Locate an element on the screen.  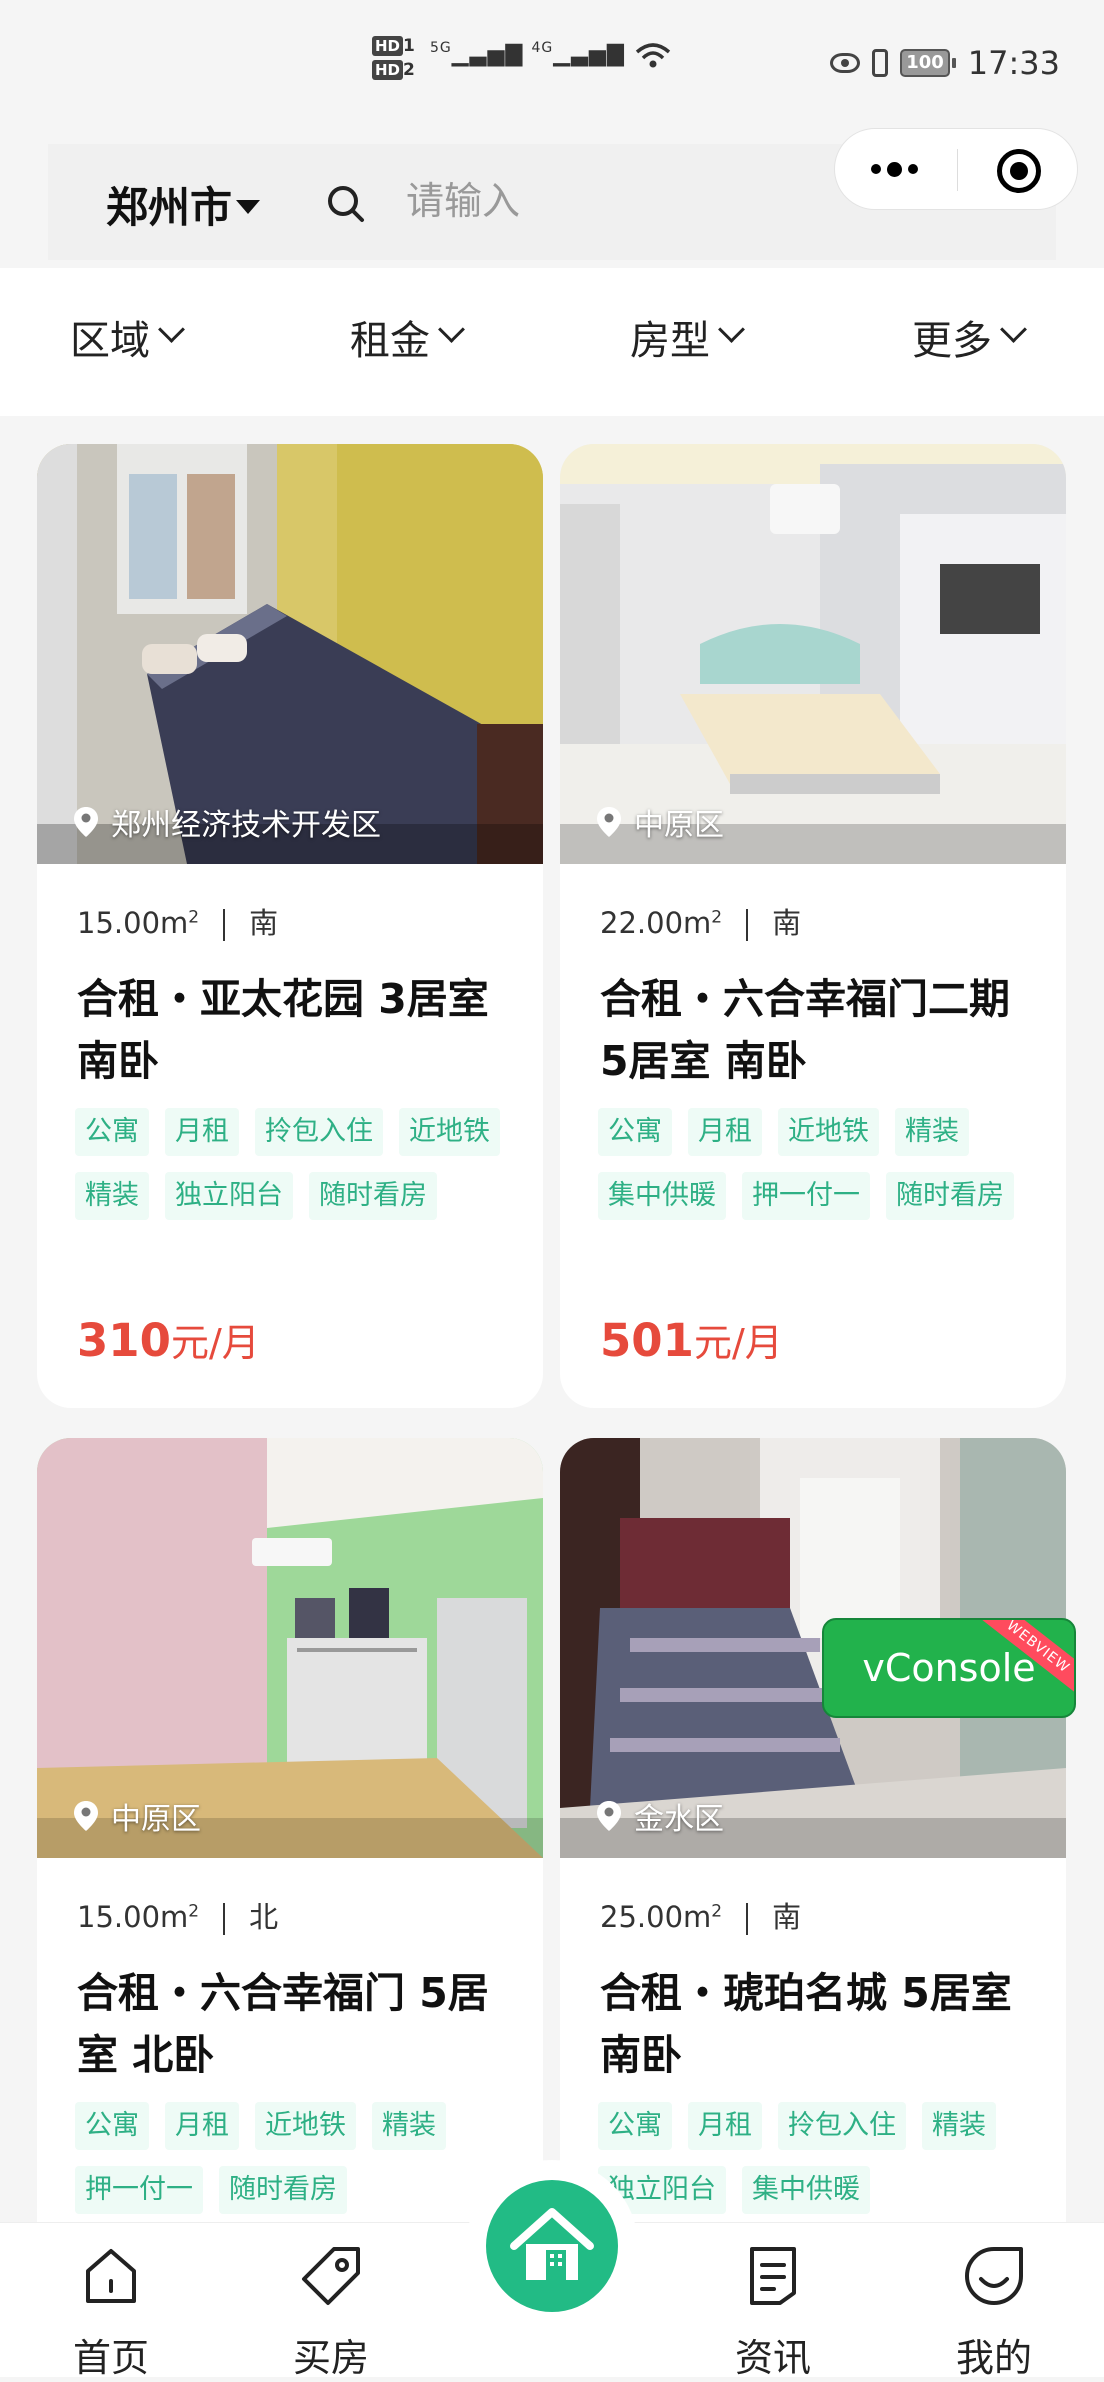
listing-tags: 公寓 月租 拎包入住 近地铁 精装 独立阳台 随时看房 is located at coordinates (300, 1164).